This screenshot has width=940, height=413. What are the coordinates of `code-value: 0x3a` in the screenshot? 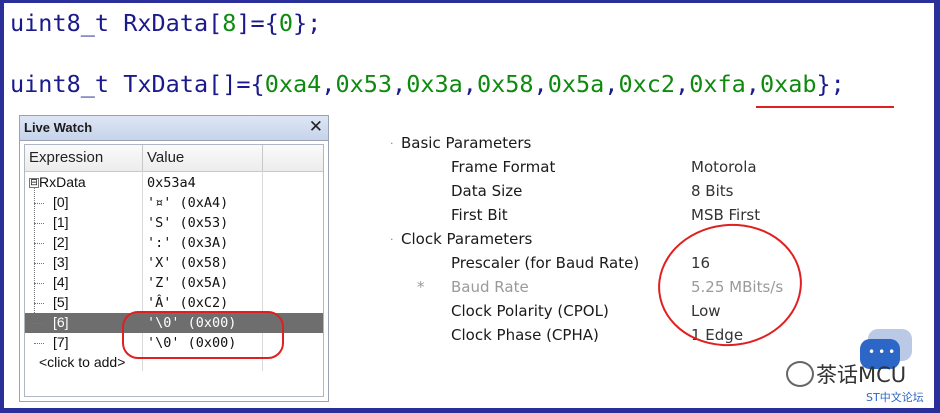 It's located at (434, 84).